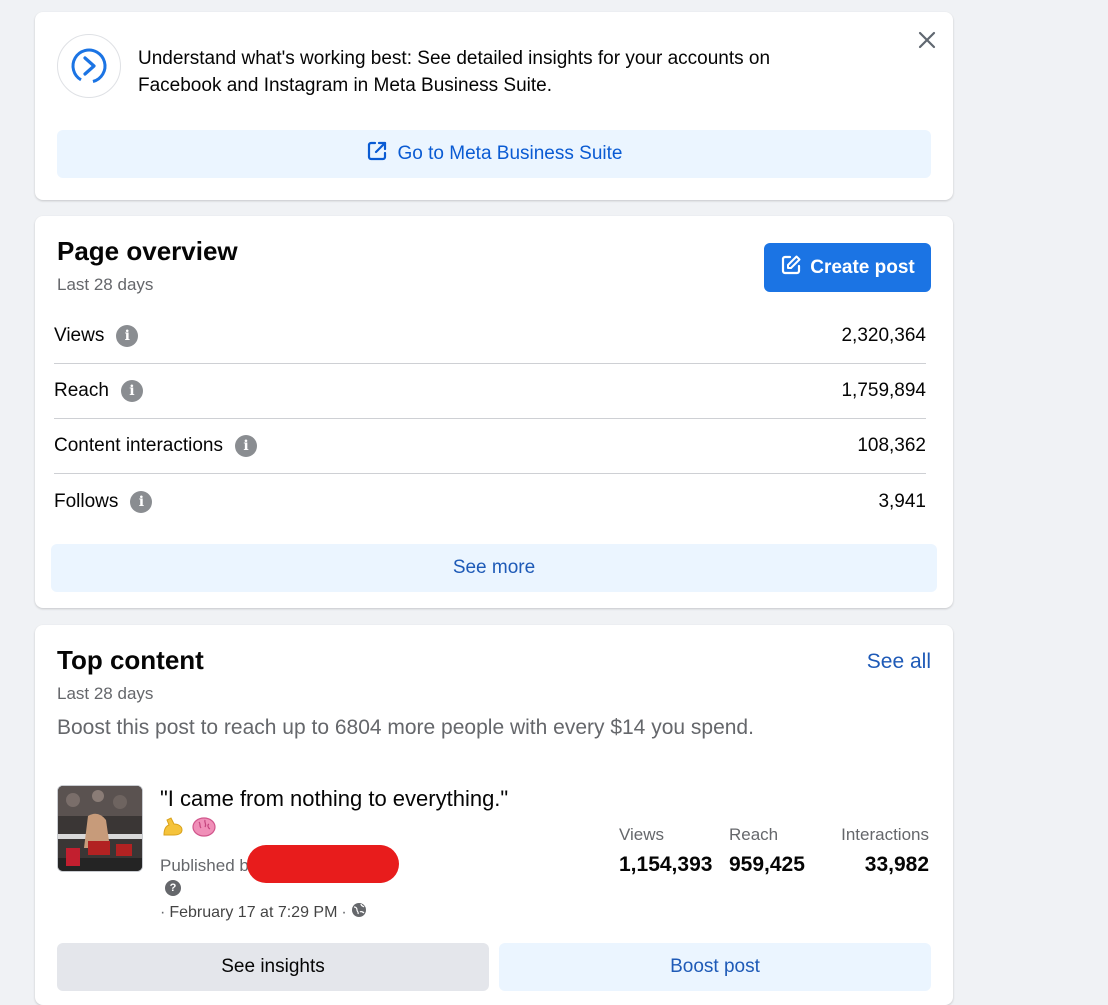 This screenshot has width=1108, height=1005. Describe the element at coordinates (883, 335) in the screenshot. I see `metric-value: 2,320,364` at that location.